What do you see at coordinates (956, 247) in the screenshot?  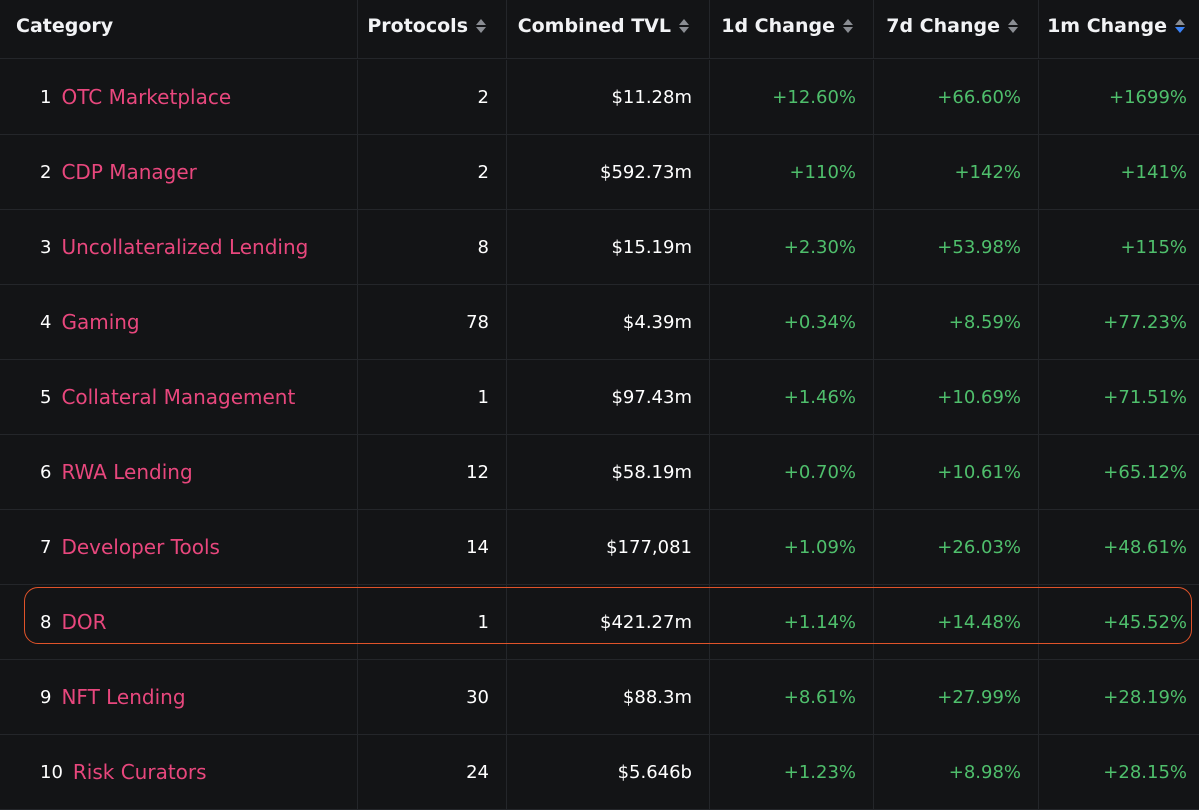 I see `cell-7d-change: +53.98%` at bounding box center [956, 247].